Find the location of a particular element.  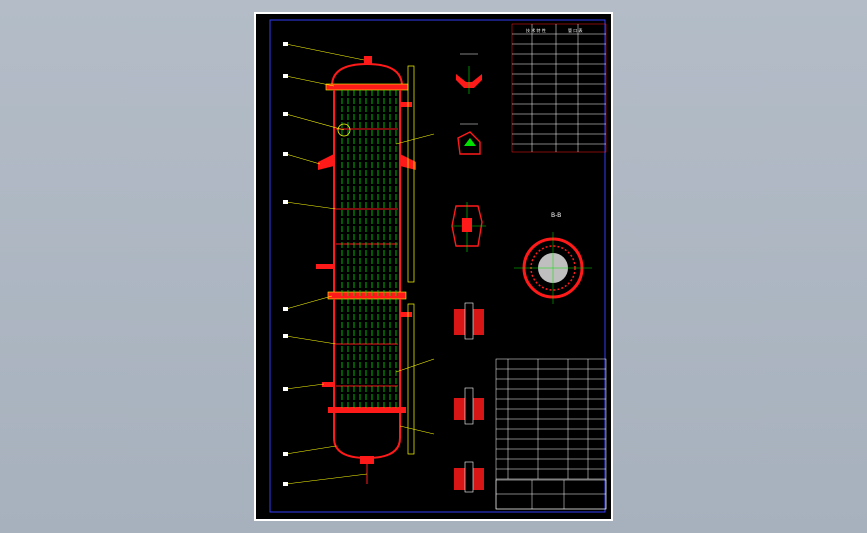

section-b-b: B-B is located at coordinates (553, 258).